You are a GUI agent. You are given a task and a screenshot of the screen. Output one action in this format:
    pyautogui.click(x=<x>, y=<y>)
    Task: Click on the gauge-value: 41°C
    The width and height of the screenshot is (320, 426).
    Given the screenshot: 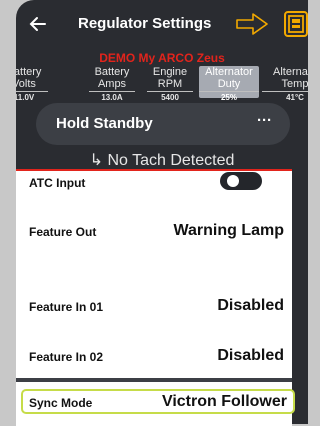 What is the action you would take?
    pyautogui.click(x=295, y=97)
    